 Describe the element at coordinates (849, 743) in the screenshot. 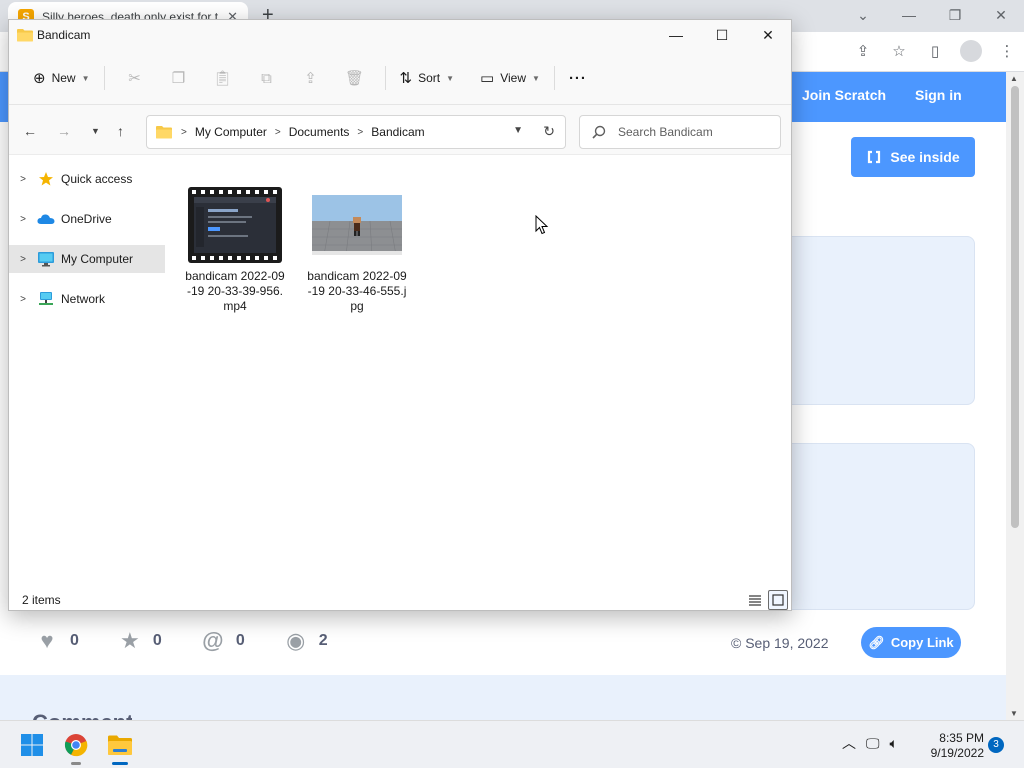

I see `show-hidden-icons-chevron-icon: ︿` at that location.